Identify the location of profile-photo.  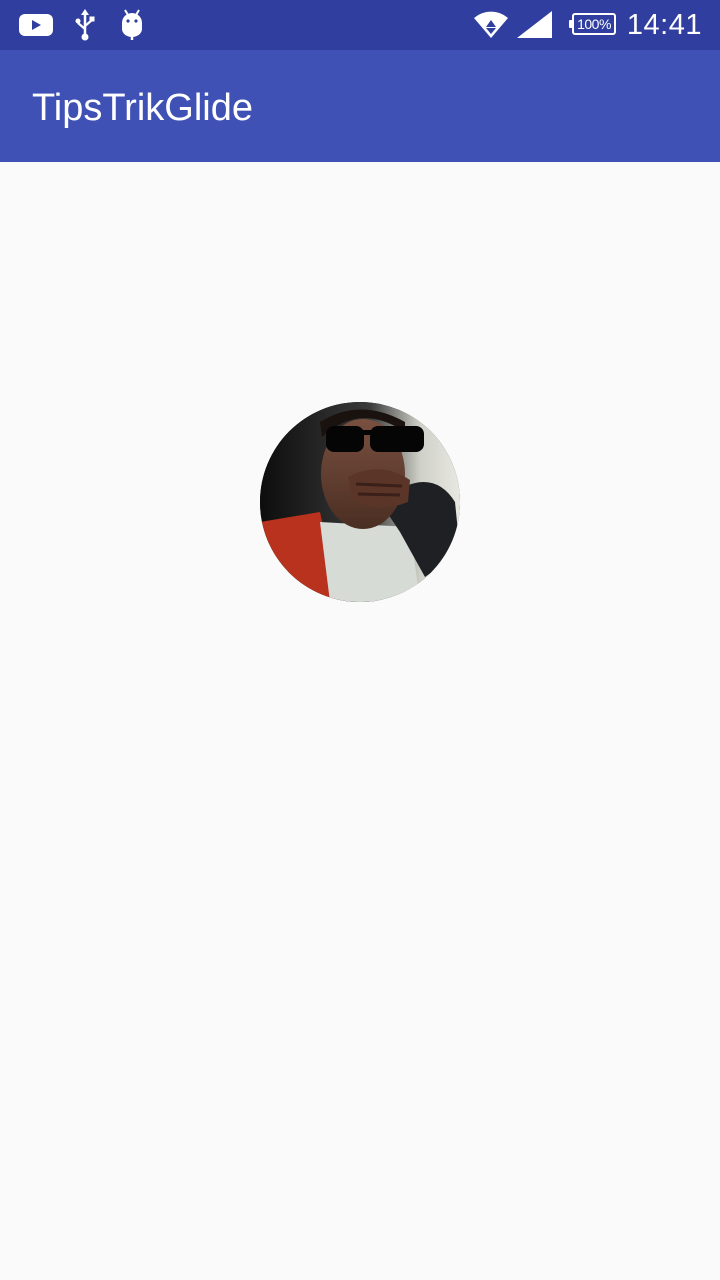
(360, 502).